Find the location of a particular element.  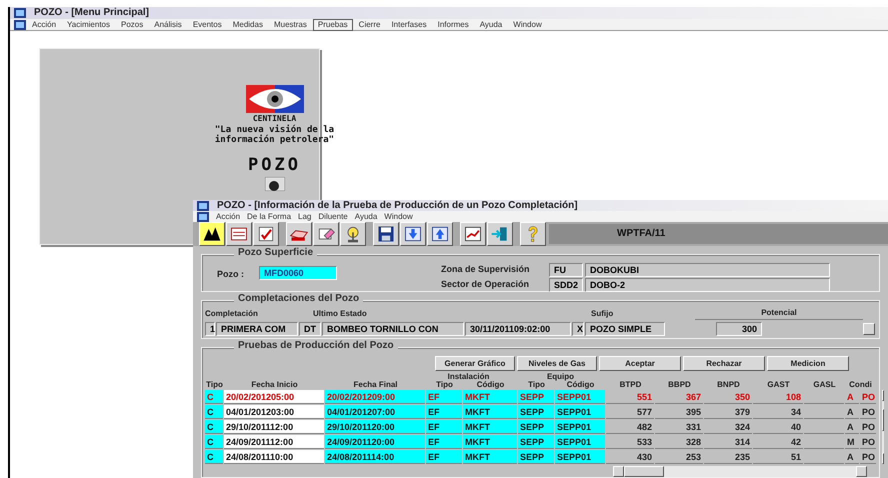

menu-item: Diluente is located at coordinates (333, 217).